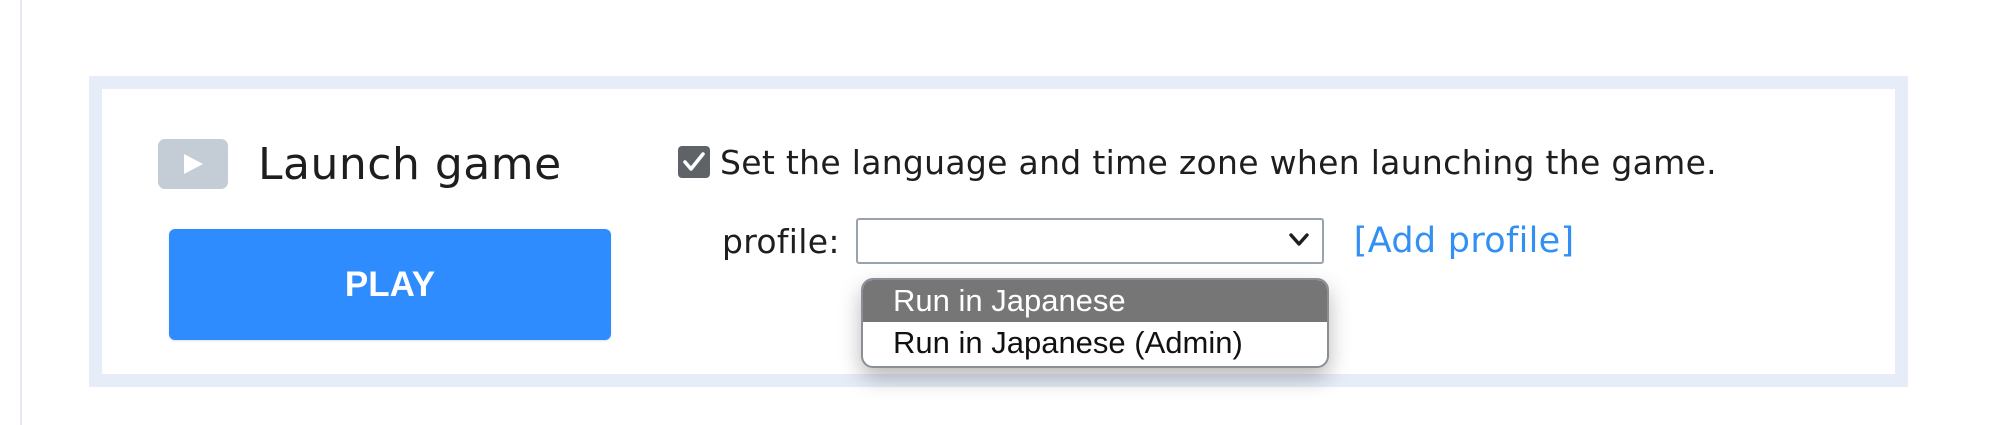 This screenshot has width=2000, height=425. What do you see at coordinates (21, 212) in the screenshot?
I see `left-divider` at bounding box center [21, 212].